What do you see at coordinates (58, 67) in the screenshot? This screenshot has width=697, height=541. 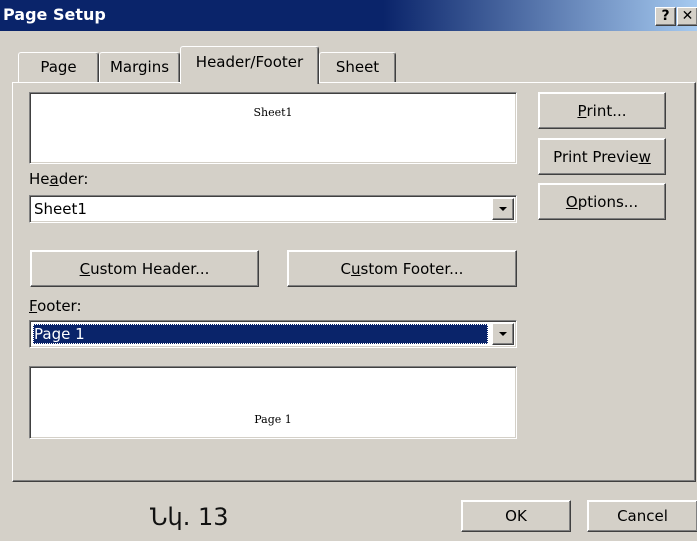 I see `tab-page: Page` at bounding box center [58, 67].